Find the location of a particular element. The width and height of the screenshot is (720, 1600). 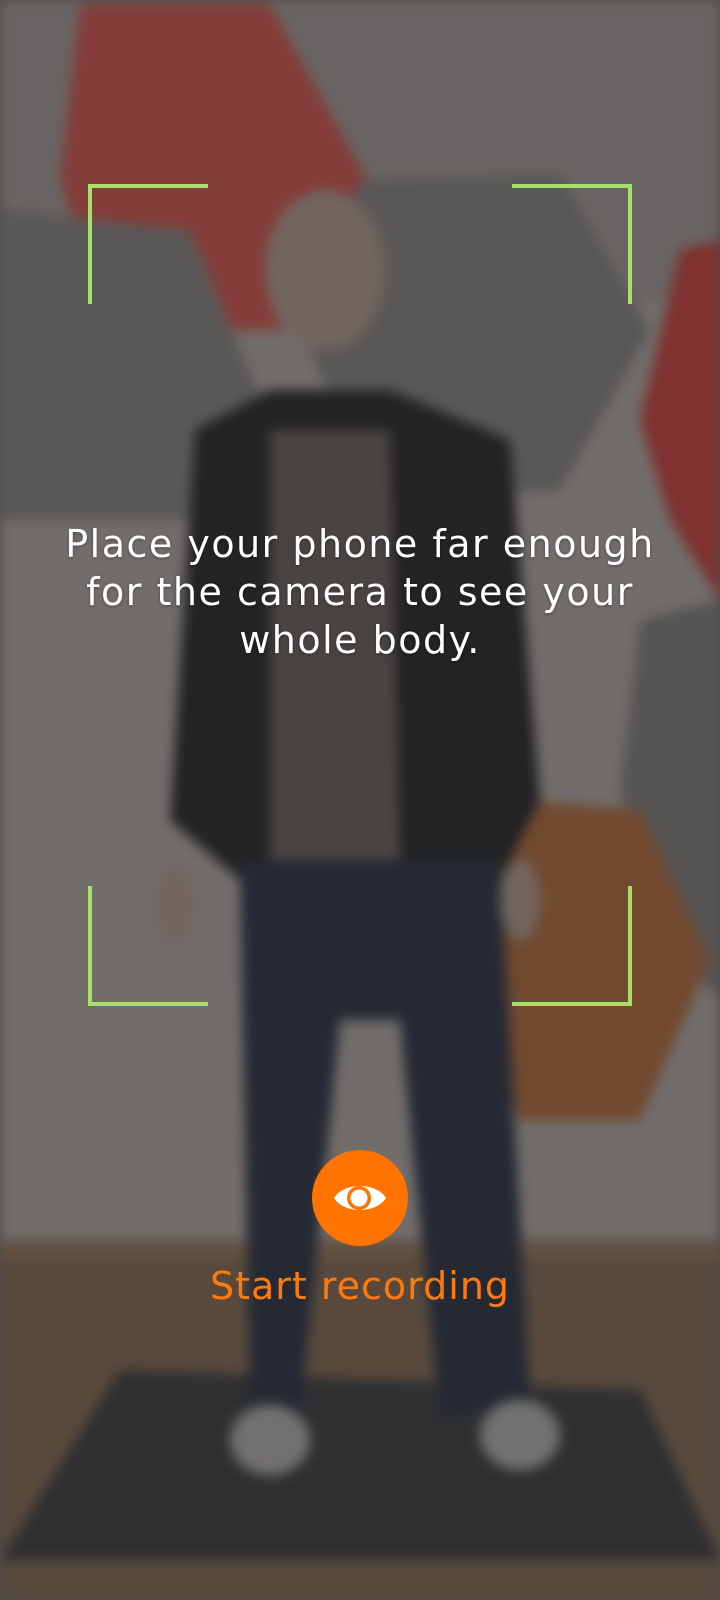

frame-corner-top-left is located at coordinates (148, 244).